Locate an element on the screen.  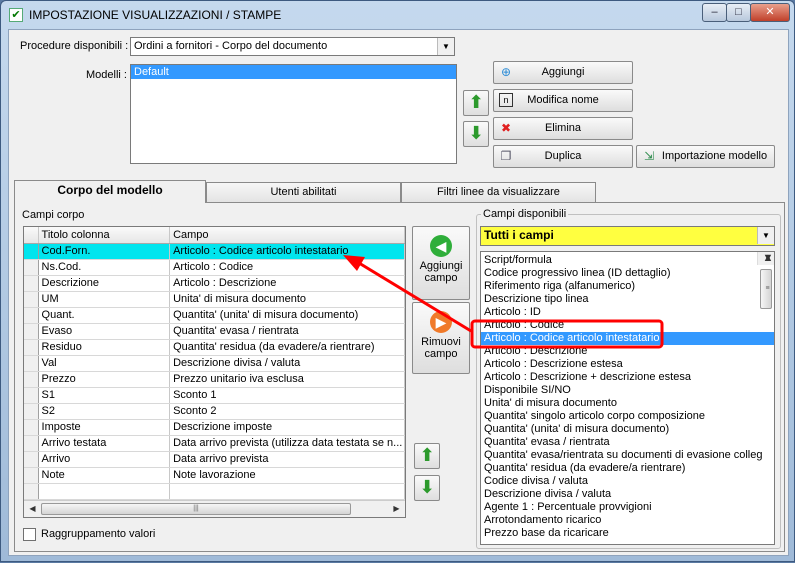
cell-titolo: Arrivo is located at coordinates (104, 459).